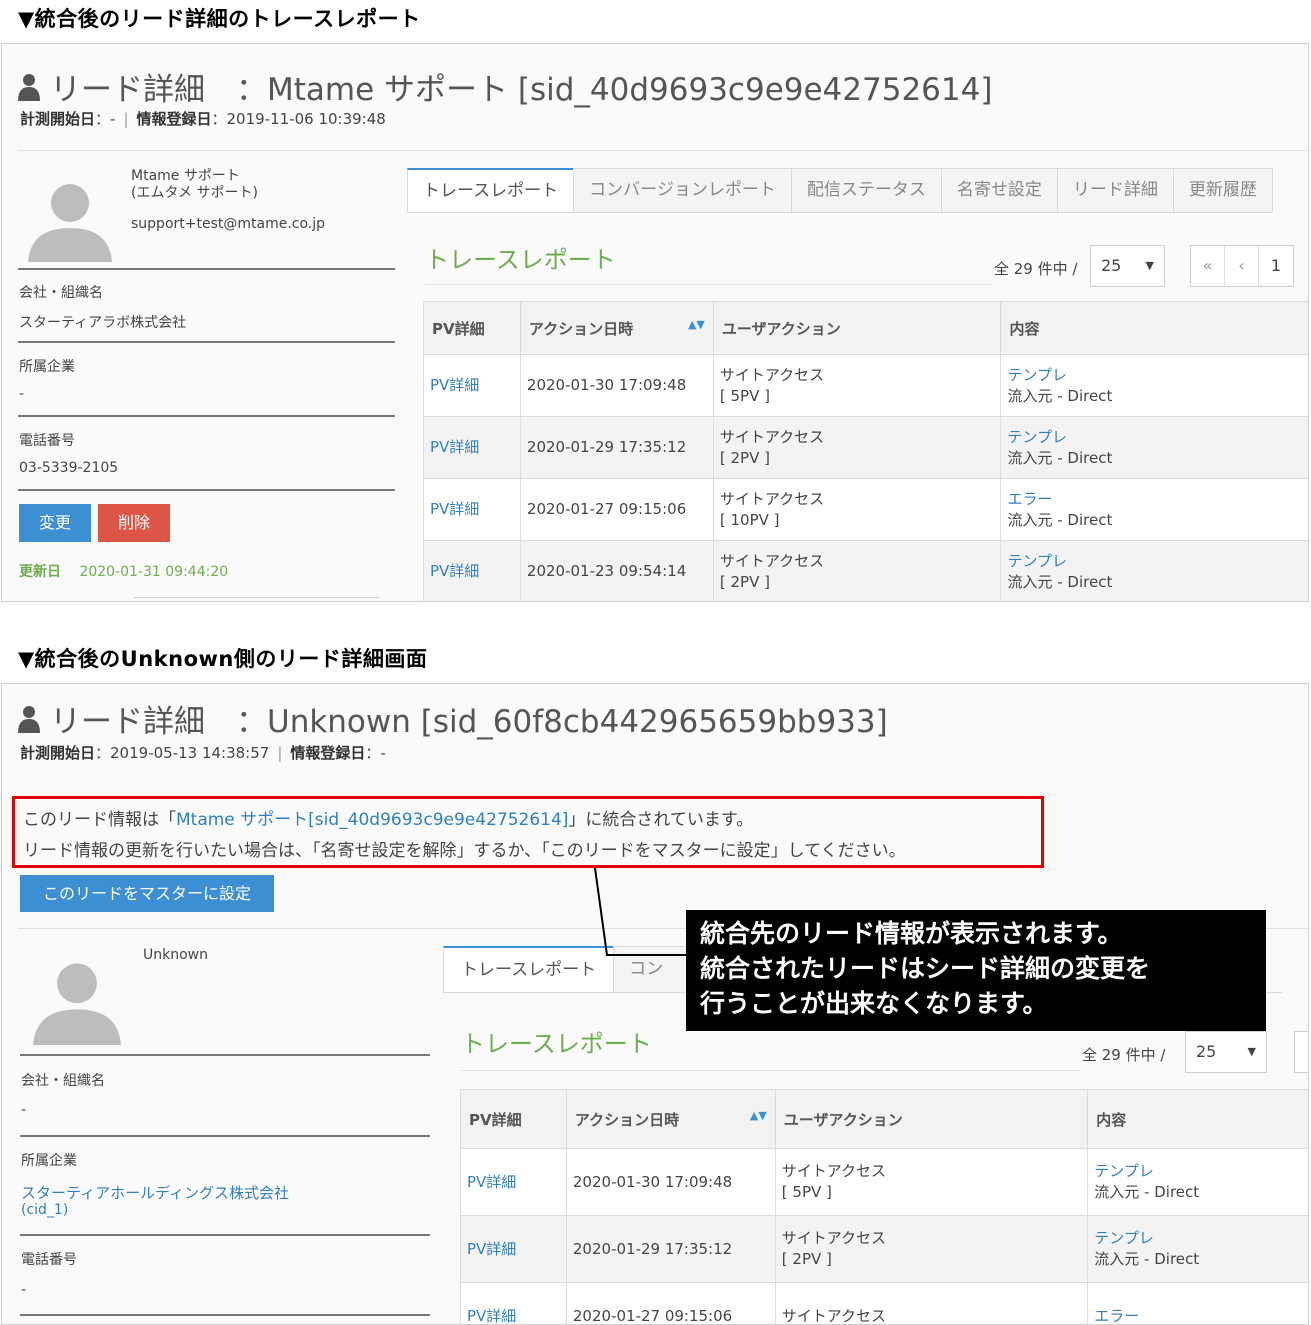 This screenshot has height=1325, width=1311. I want to click on callout-connector, so click(642, 911).